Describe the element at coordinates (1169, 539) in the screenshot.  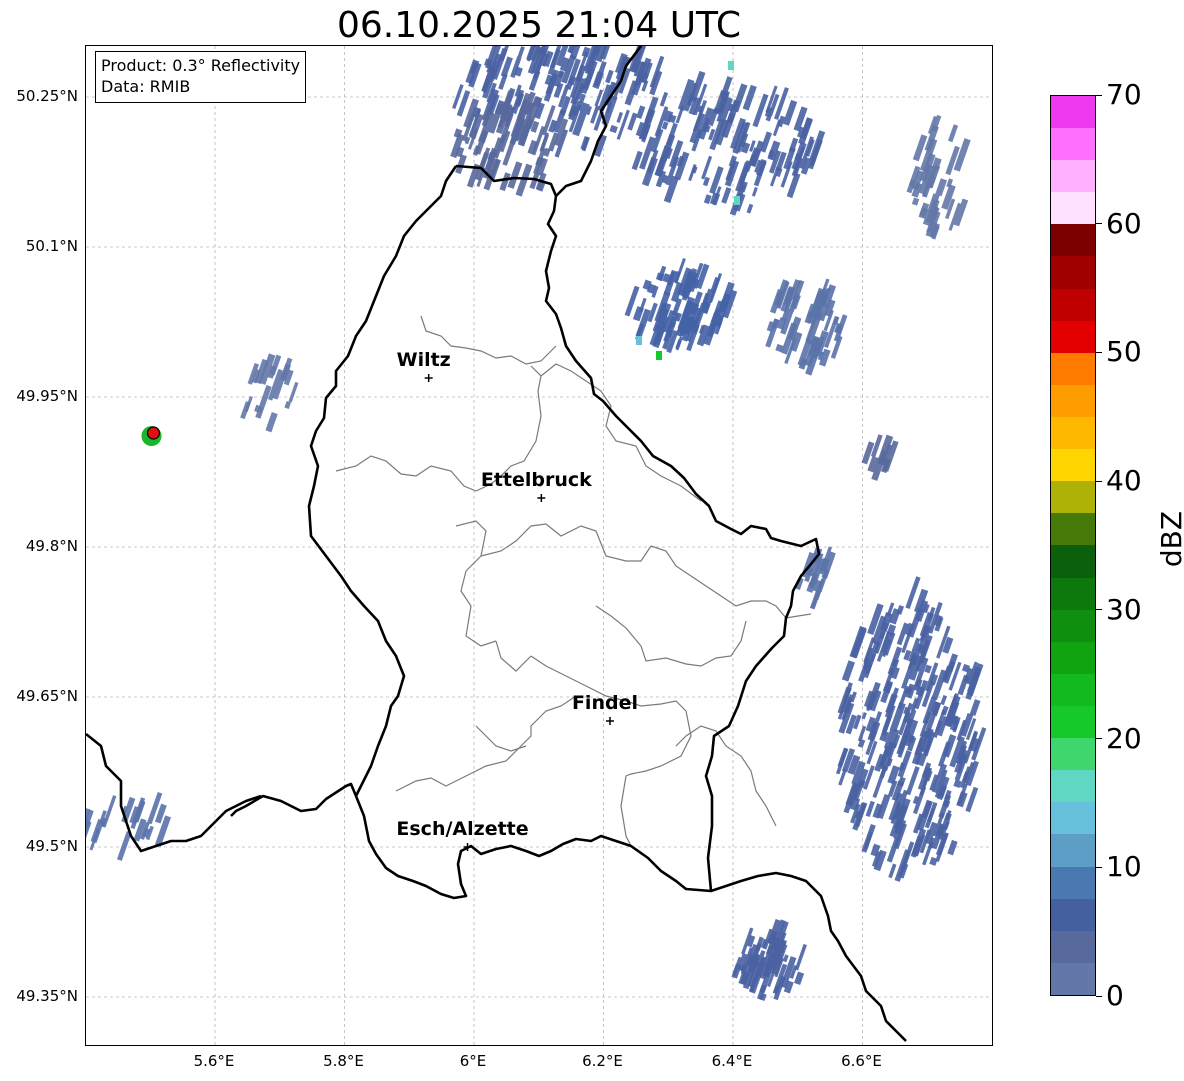
I see `colorbar-label: dBZ` at that location.